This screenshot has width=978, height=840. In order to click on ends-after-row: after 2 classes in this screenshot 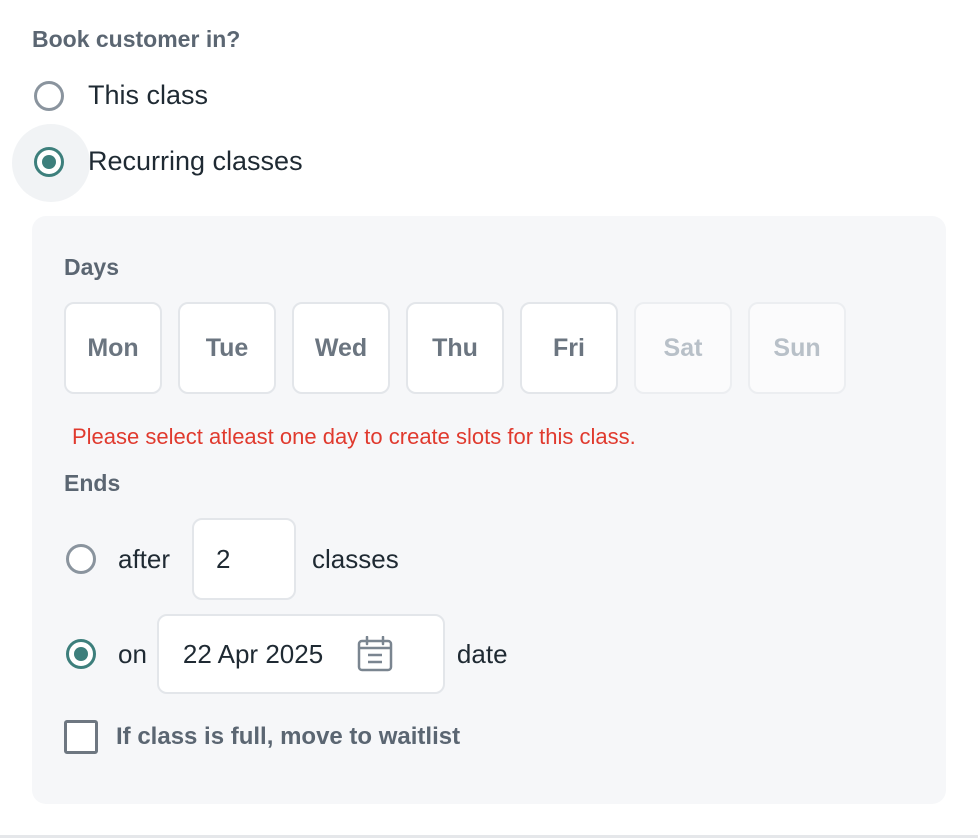, I will do `click(232, 559)`.